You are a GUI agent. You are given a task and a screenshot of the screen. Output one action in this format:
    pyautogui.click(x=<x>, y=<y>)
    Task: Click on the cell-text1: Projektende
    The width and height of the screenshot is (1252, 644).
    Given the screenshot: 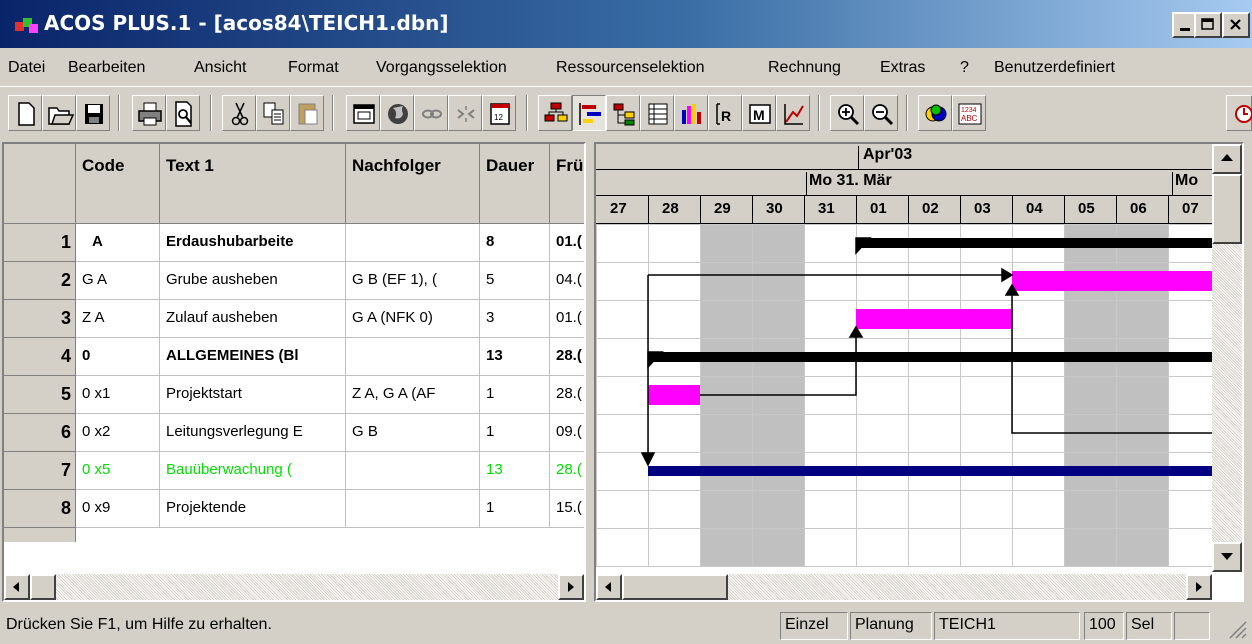 What is the action you would take?
    pyautogui.click(x=253, y=509)
    